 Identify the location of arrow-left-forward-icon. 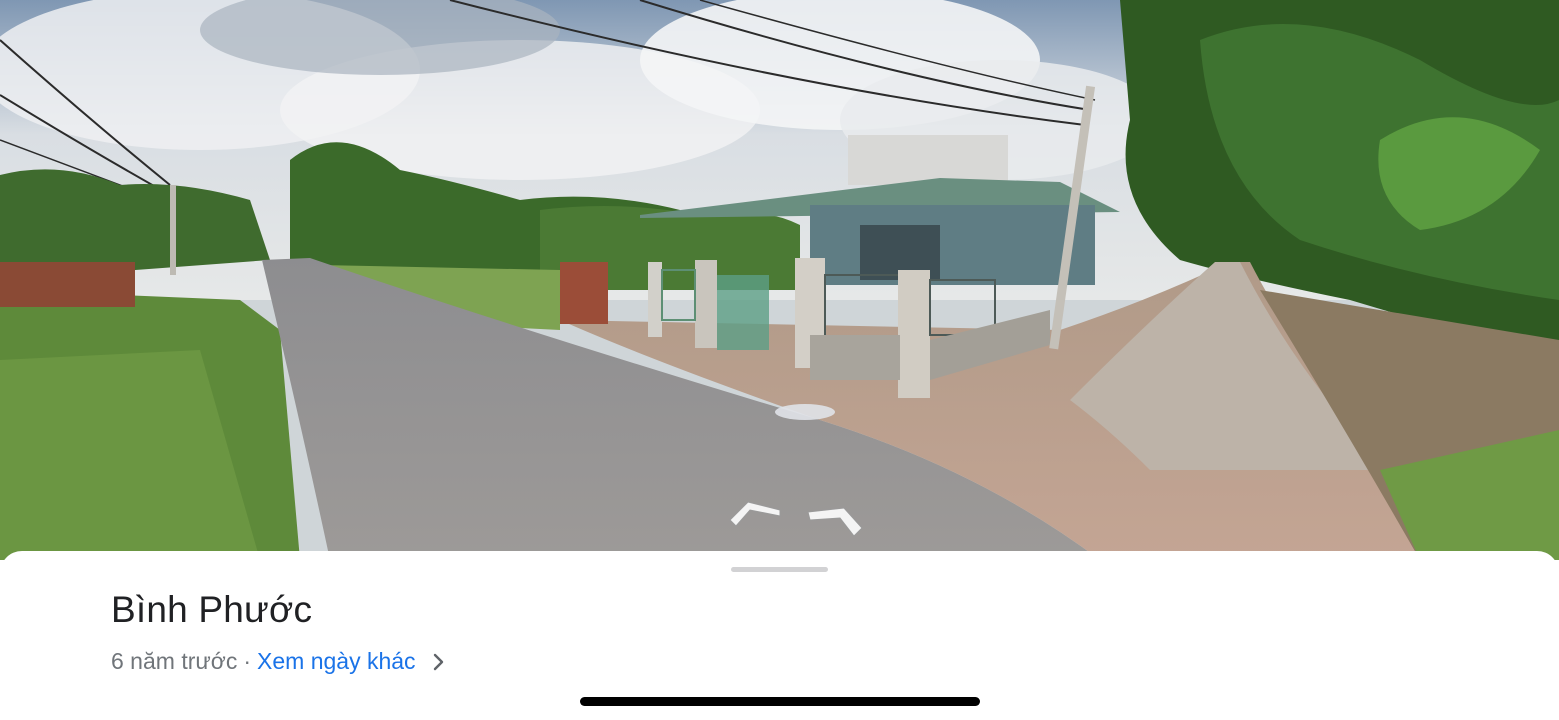
(754, 513).